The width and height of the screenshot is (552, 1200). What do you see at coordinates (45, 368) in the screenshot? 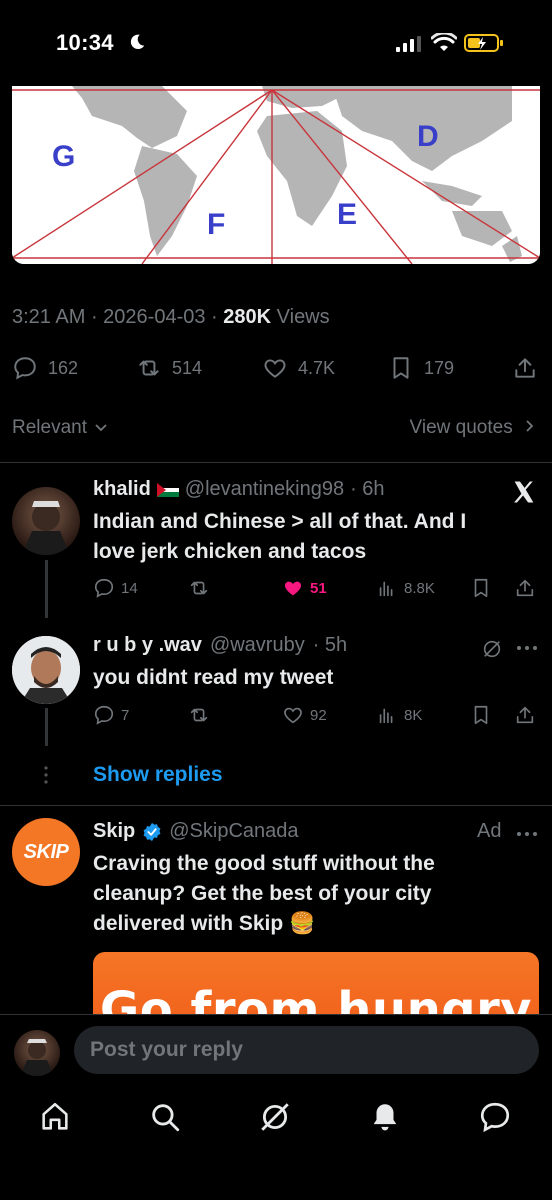
I see `reply-action: 162` at bounding box center [45, 368].